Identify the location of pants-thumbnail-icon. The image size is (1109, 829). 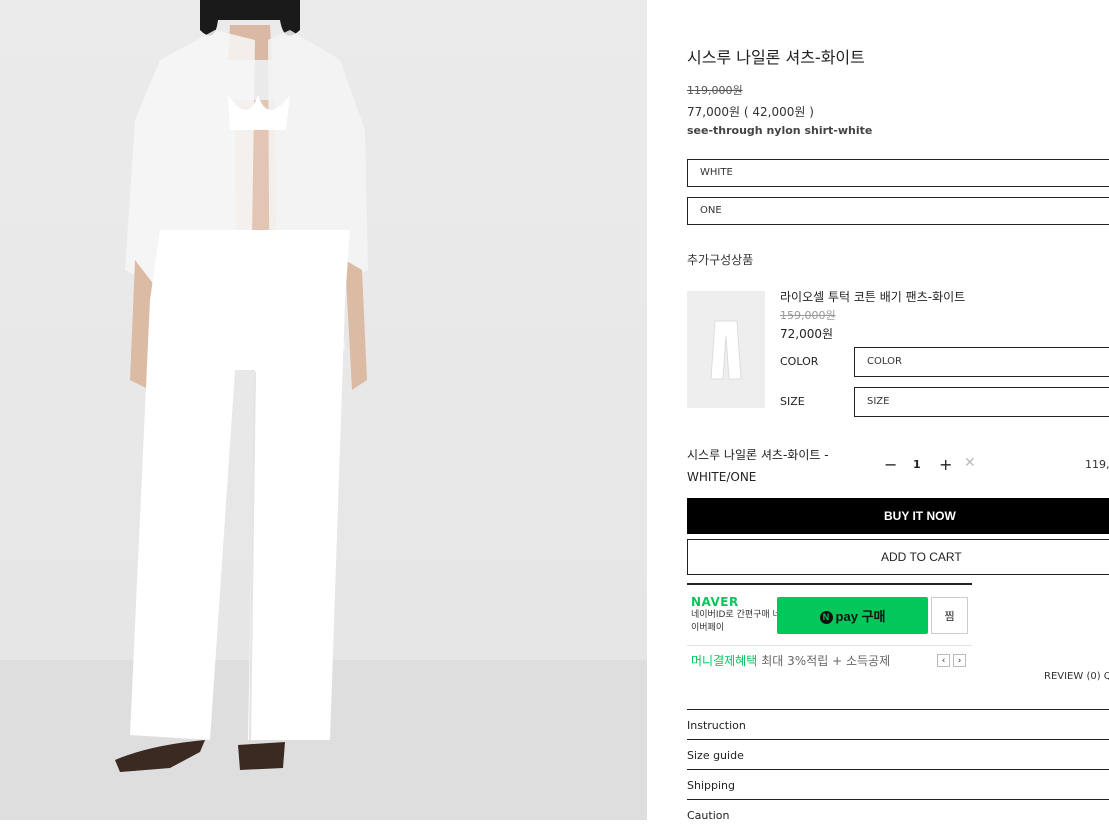
(726, 350).